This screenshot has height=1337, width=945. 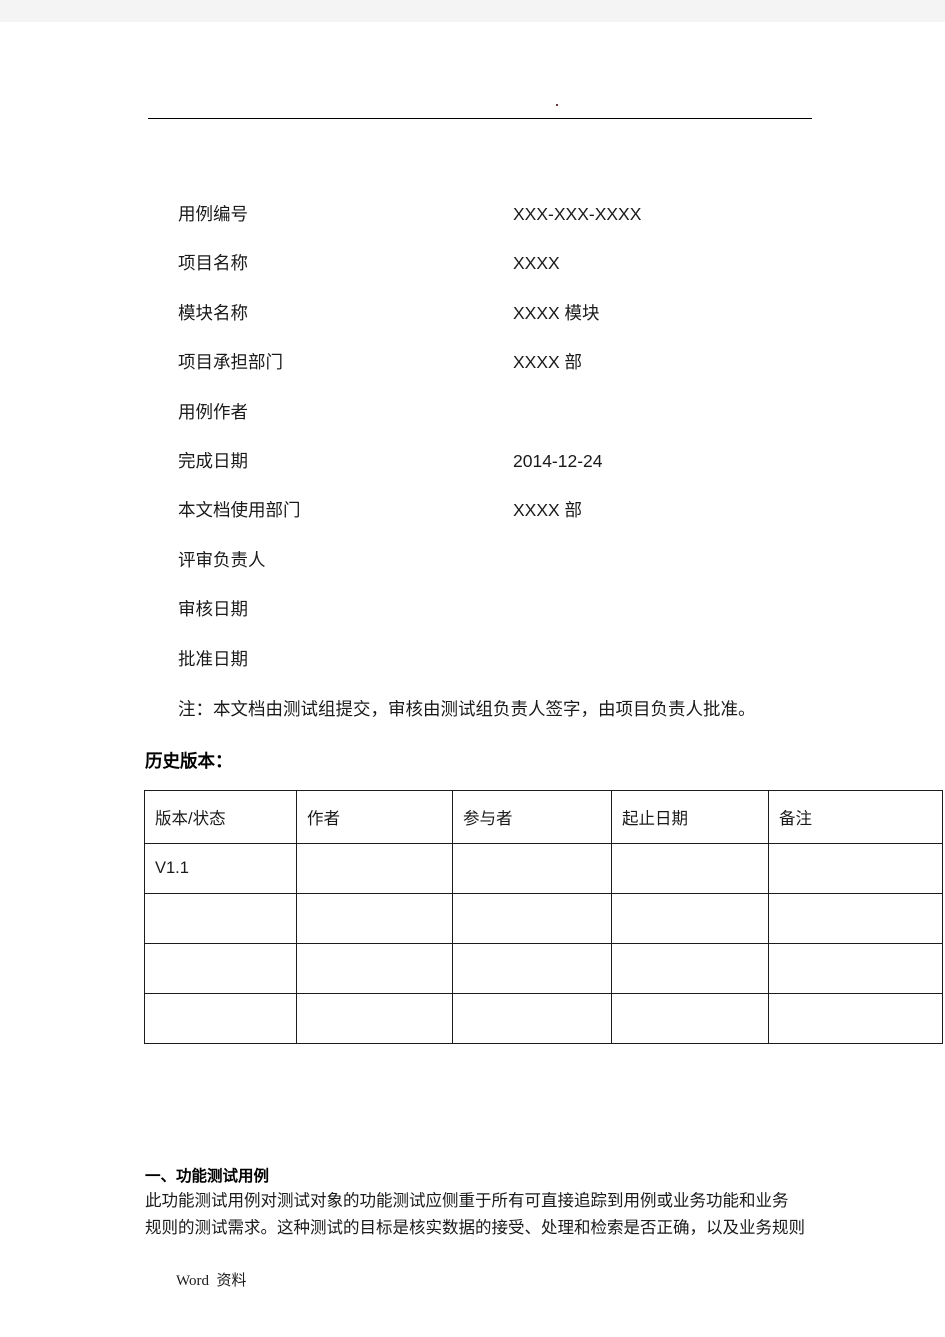 What do you see at coordinates (467, 709) in the screenshot?
I see `cover-note: 注：本文档由测试组提交，审核由测试组负责人签字，由项目负责人批准。` at bounding box center [467, 709].